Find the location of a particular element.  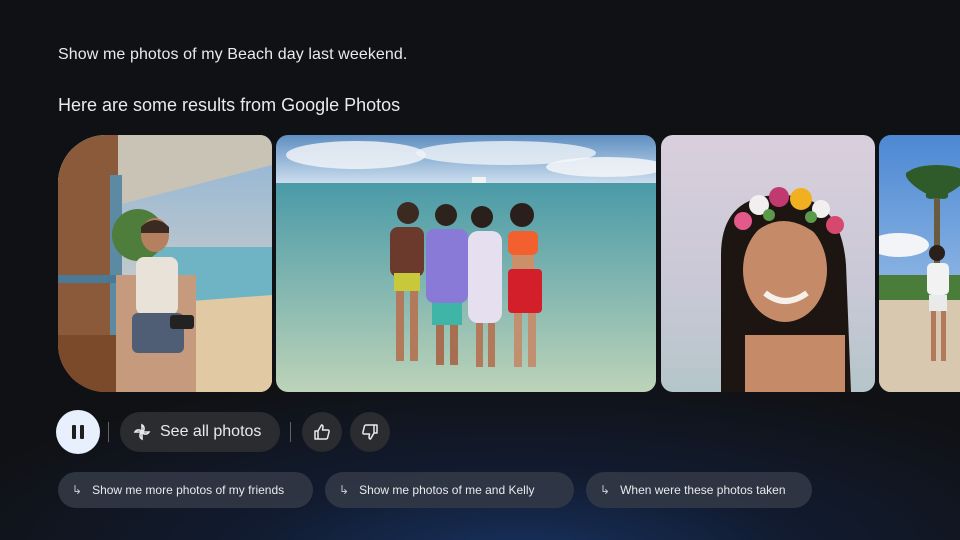

thumbs-up-button is located at coordinates (322, 432).